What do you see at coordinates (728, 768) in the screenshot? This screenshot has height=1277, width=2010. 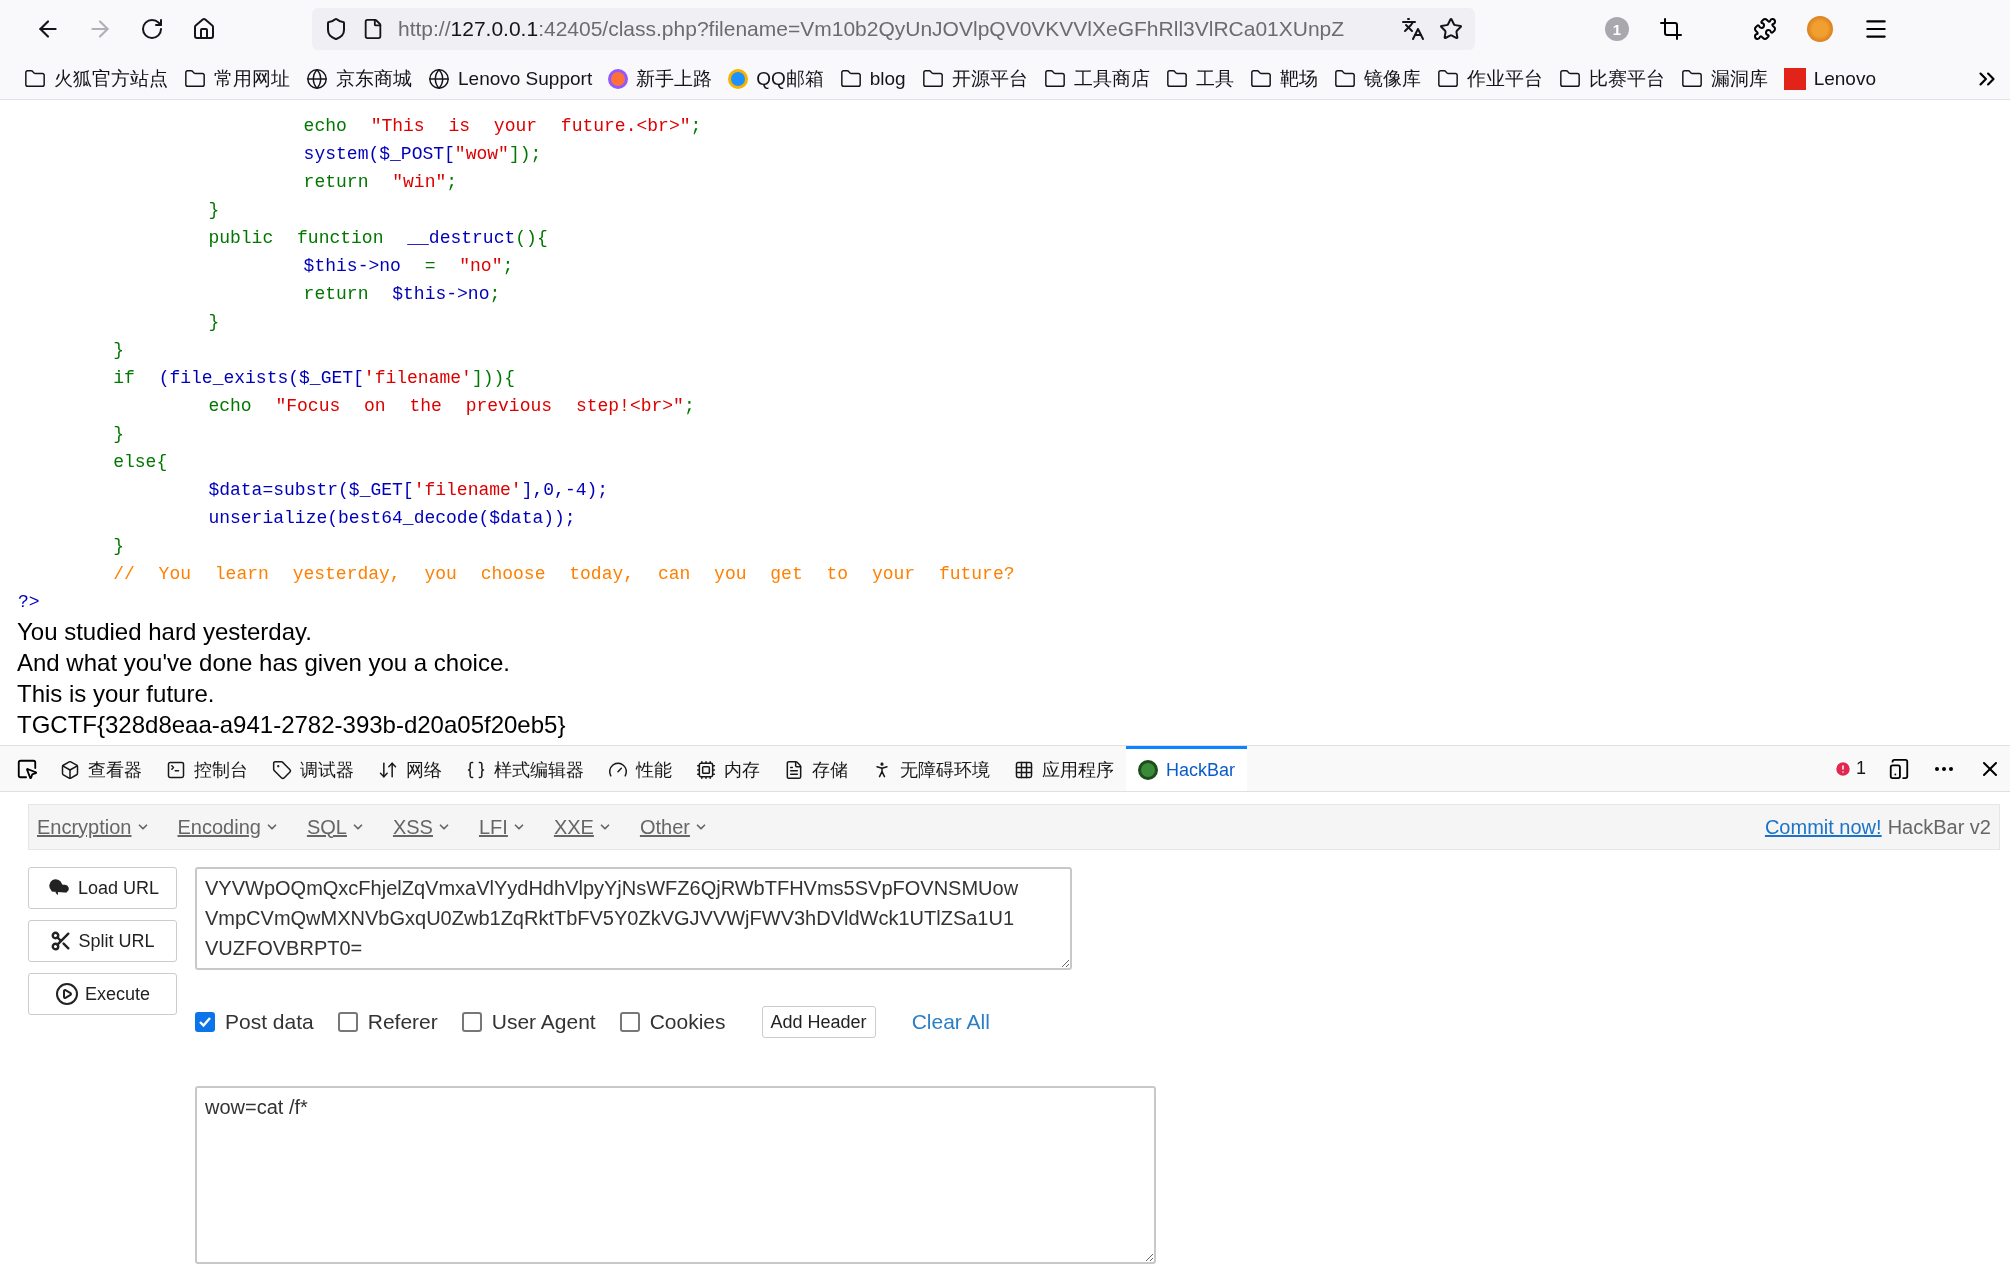 I see `devtools-tab: 内存` at bounding box center [728, 768].